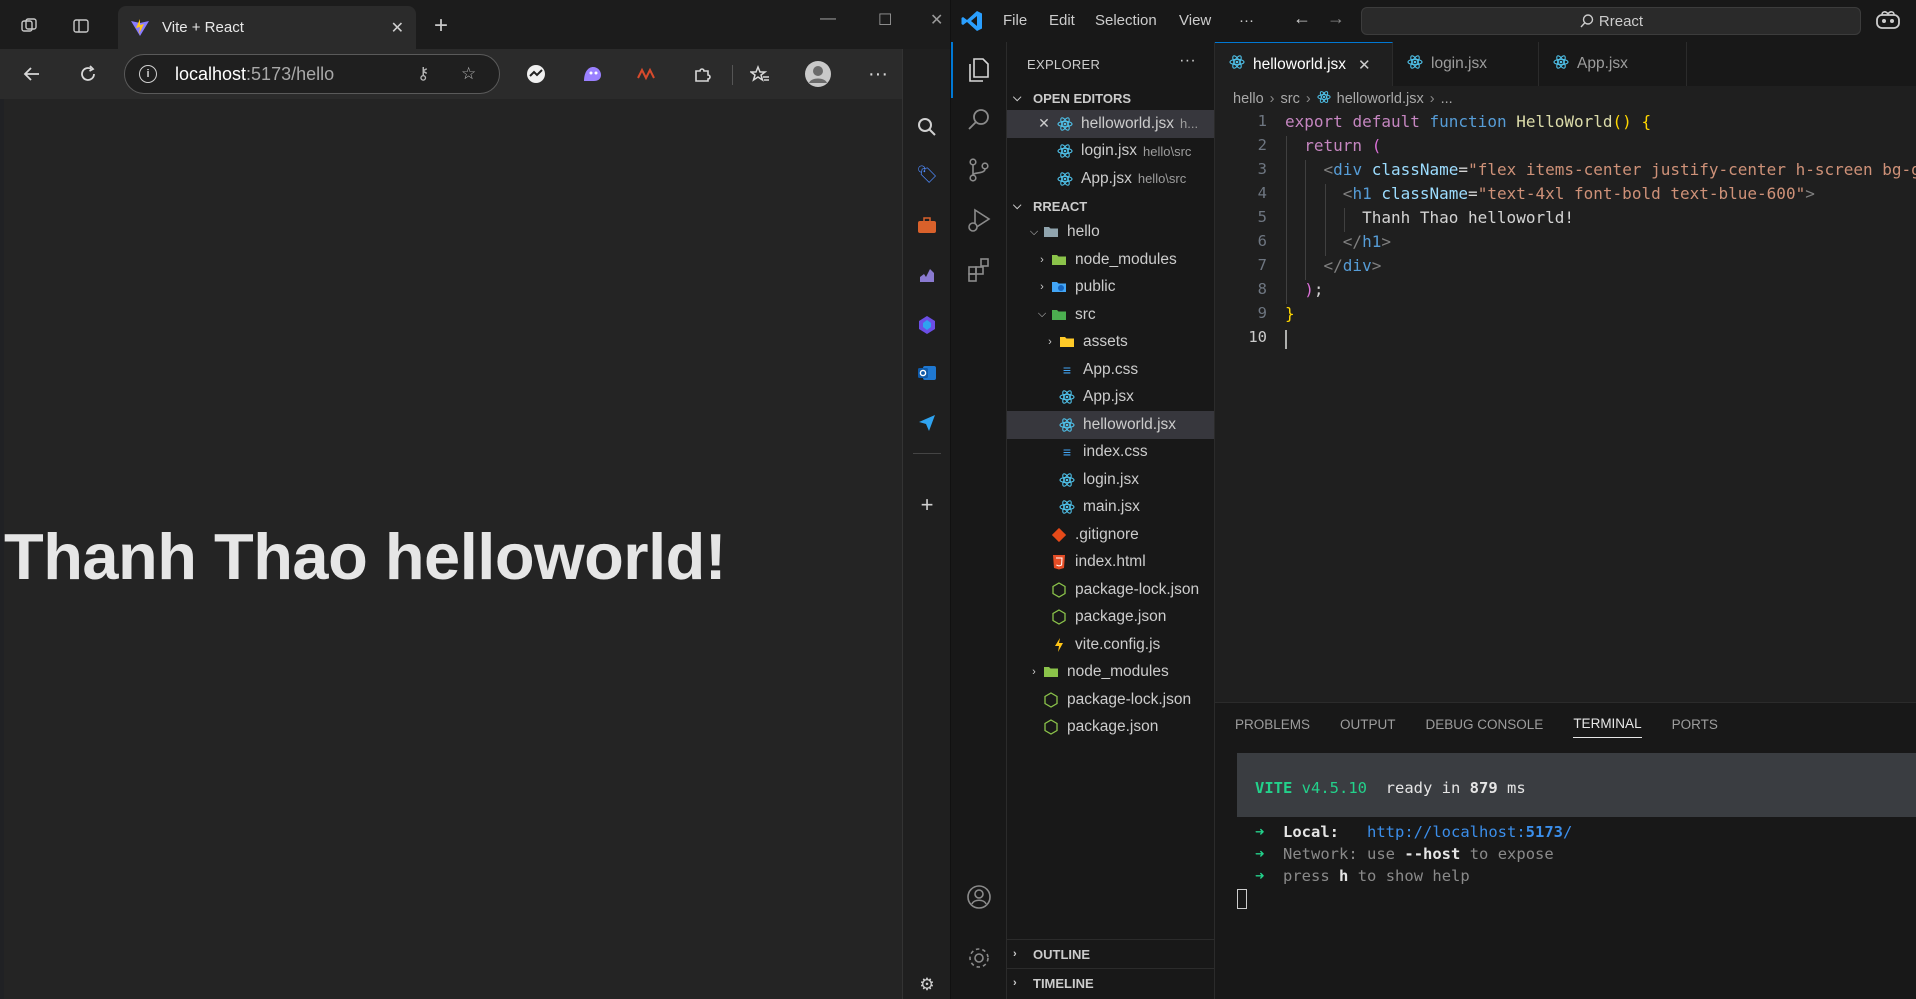  I want to click on extensions-icon, so click(979, 270).